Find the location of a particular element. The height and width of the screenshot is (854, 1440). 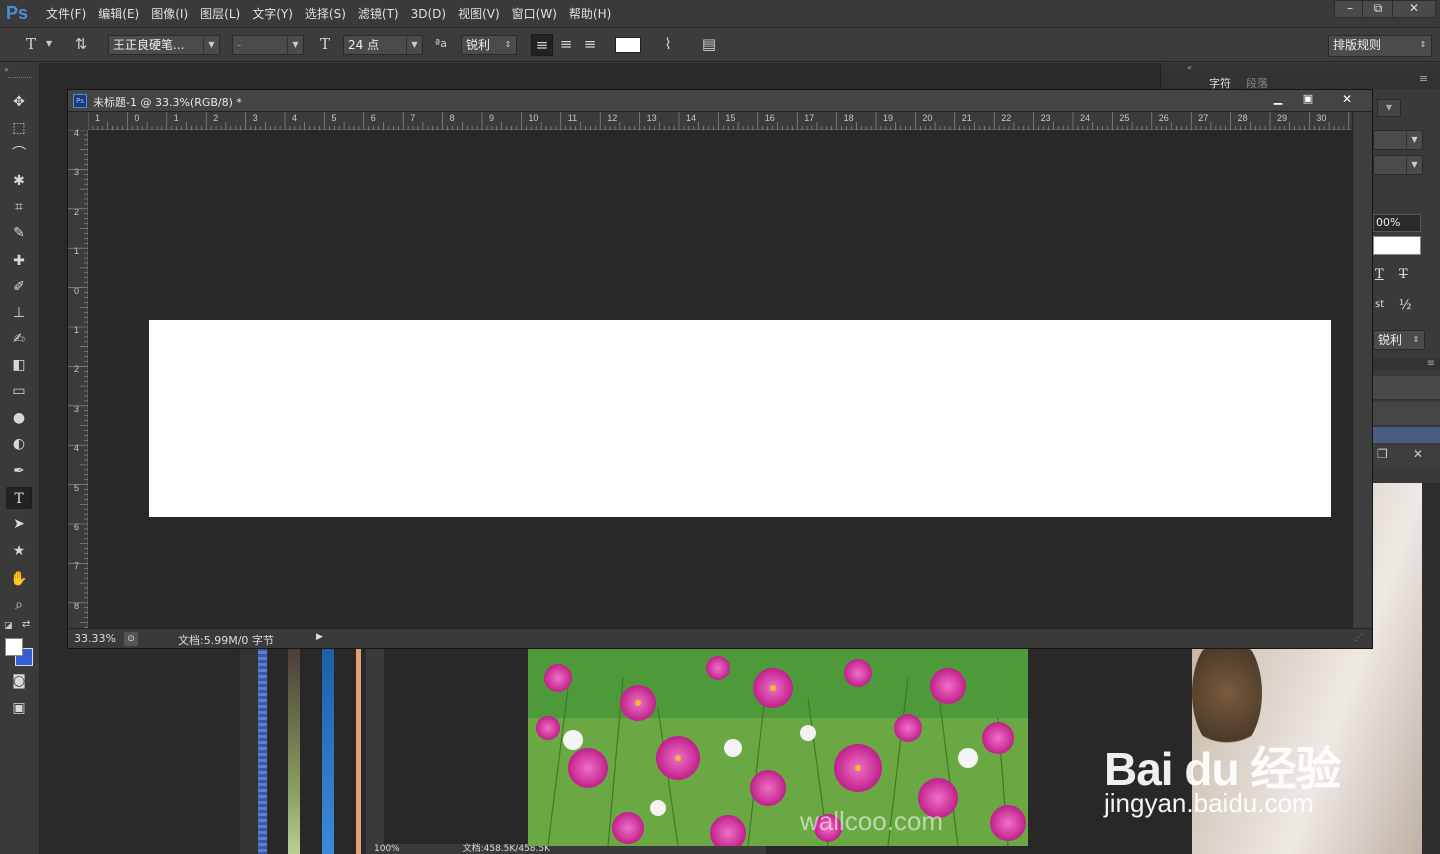

bg-doc-zoom: 100% is located at coordinates (387, 849).